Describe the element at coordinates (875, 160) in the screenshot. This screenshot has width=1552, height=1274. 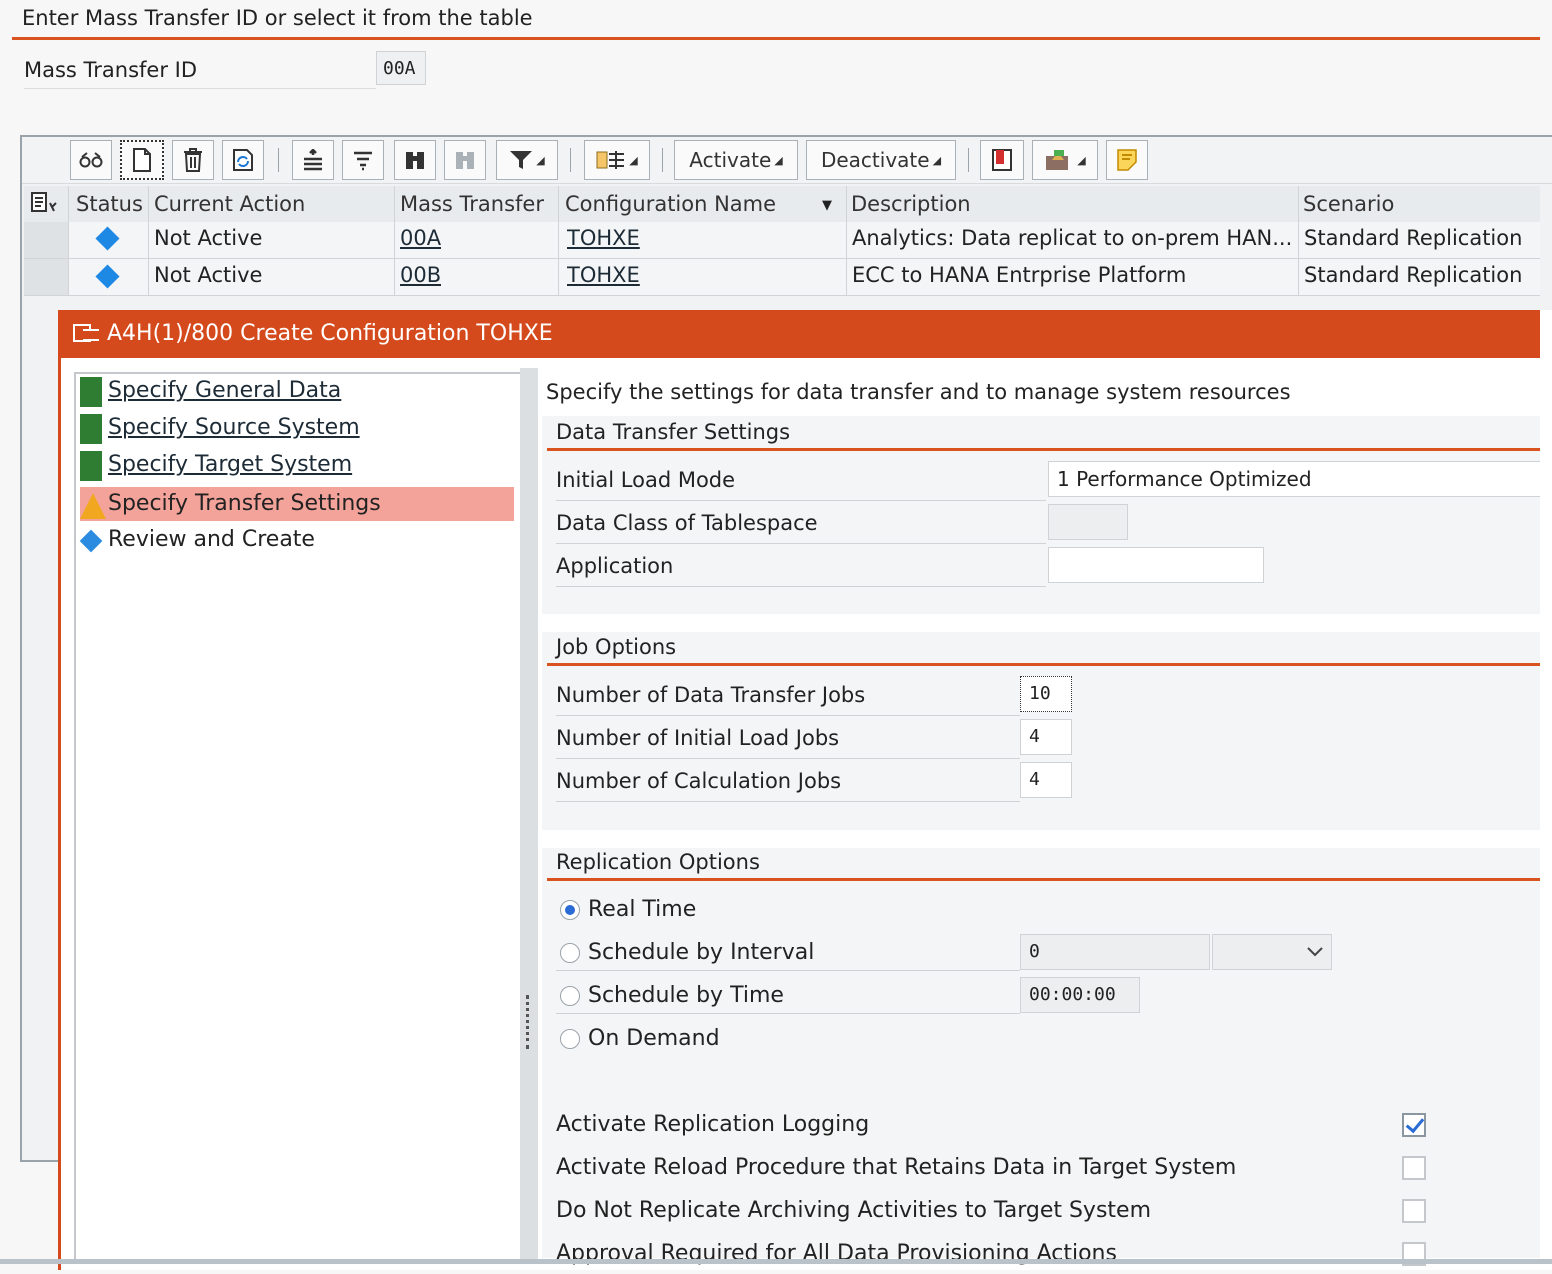
I see `deactivate-button-label: Deactivate` at that location.